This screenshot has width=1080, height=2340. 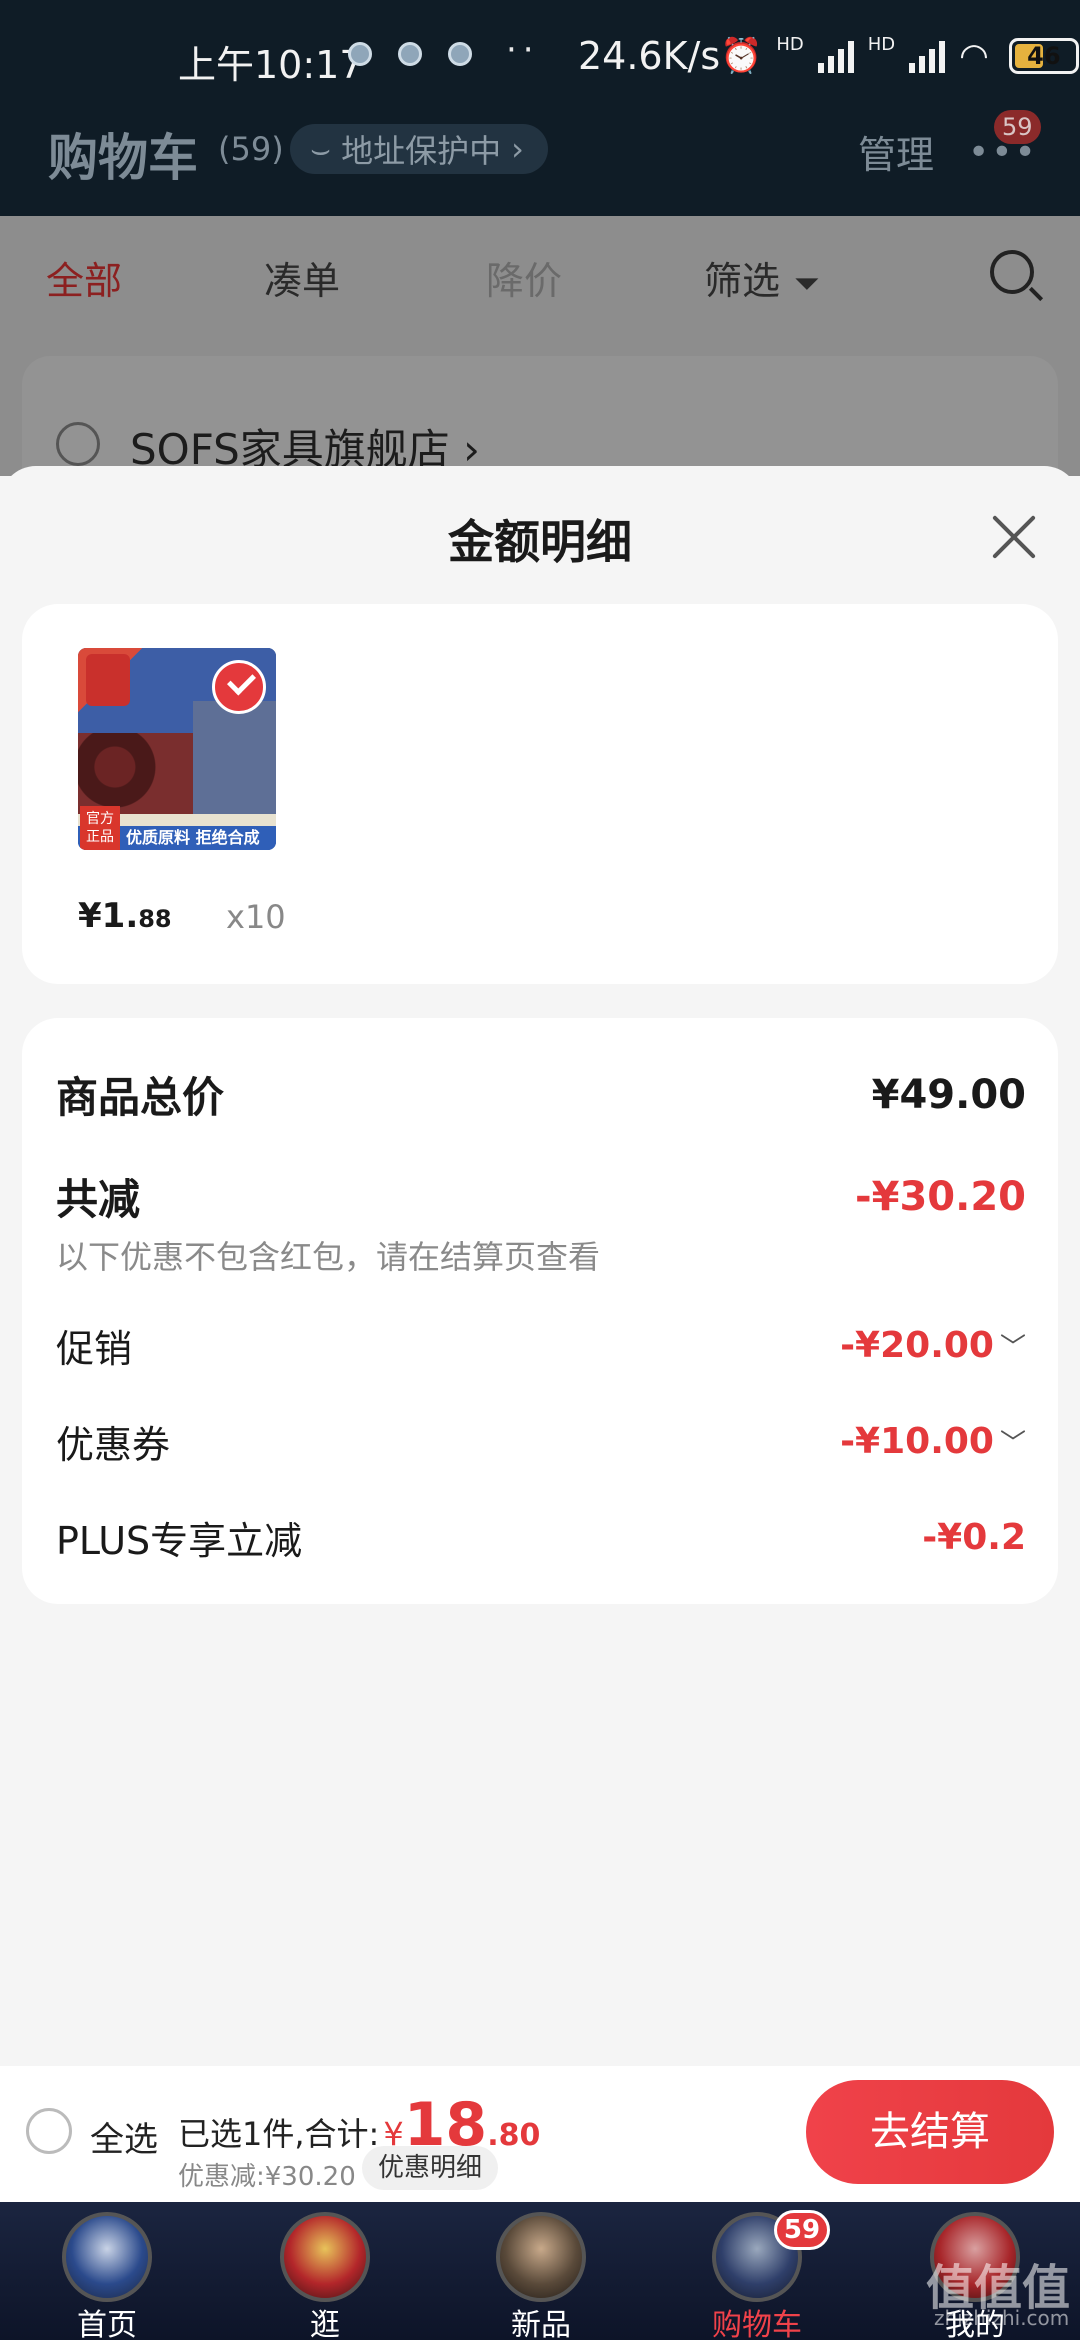 I want to click on select-all-radio, so click(x=49, y=2131).